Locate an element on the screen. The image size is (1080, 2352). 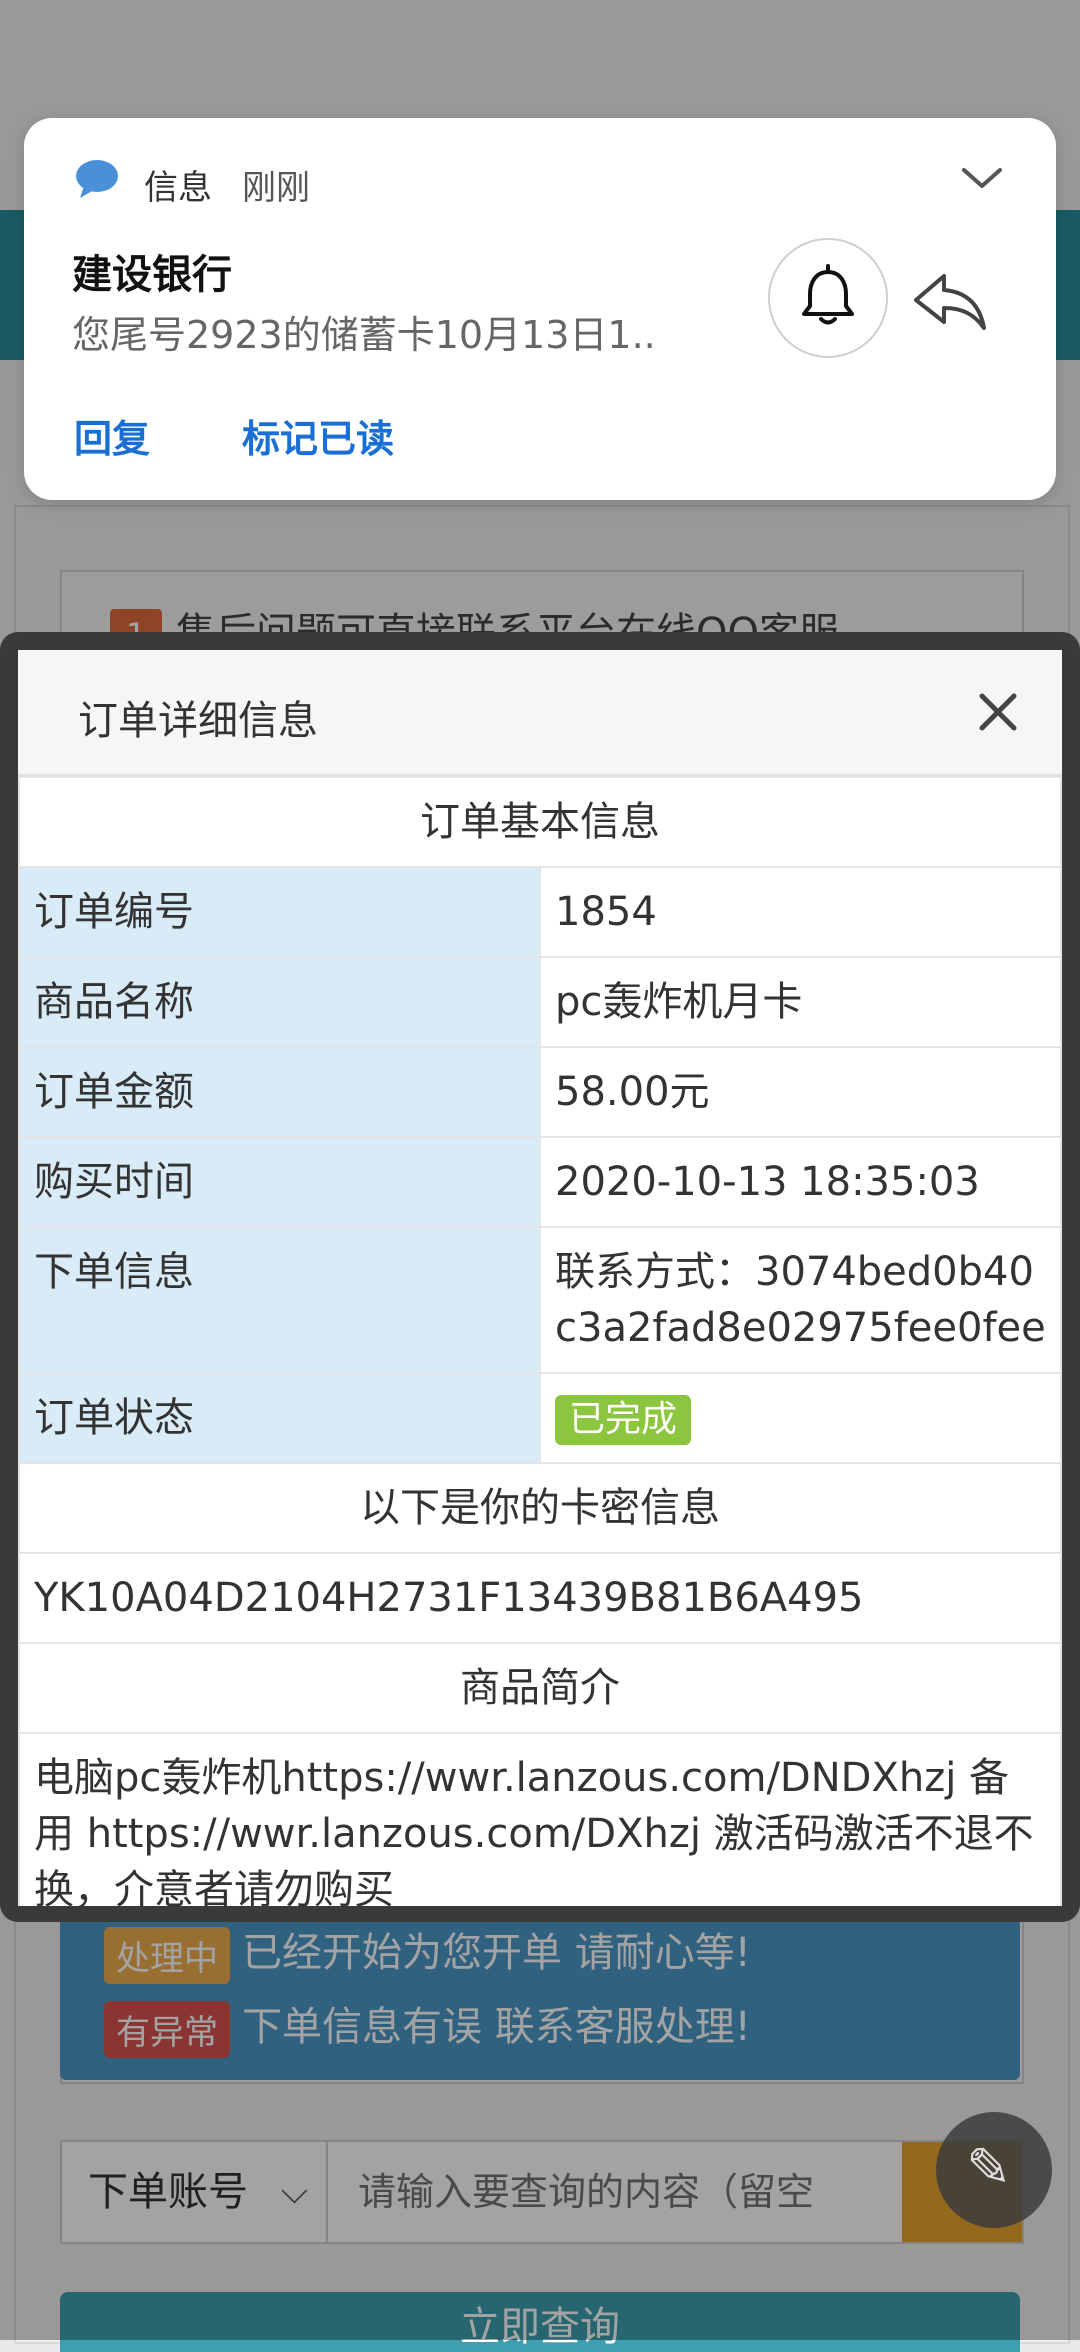
table-row: 订单编号 1854 is located at coordinates (540, 912).